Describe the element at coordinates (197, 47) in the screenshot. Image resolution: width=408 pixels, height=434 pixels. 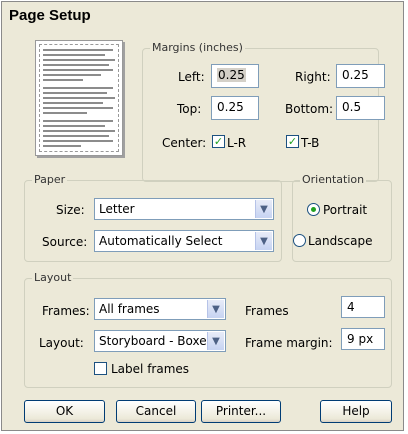
I see `margins-legend: Margins (inches)` at that location.